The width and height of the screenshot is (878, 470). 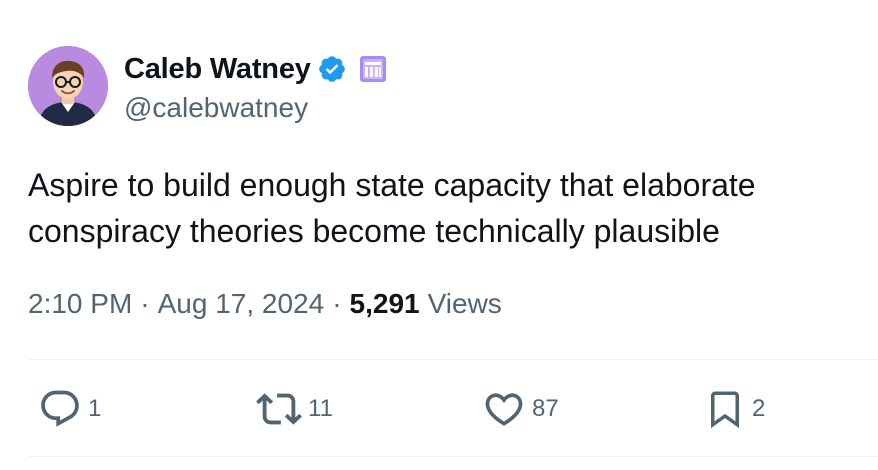 I want to click on tweet-date: Aug 17, 2024, so click(x=241, y=304).